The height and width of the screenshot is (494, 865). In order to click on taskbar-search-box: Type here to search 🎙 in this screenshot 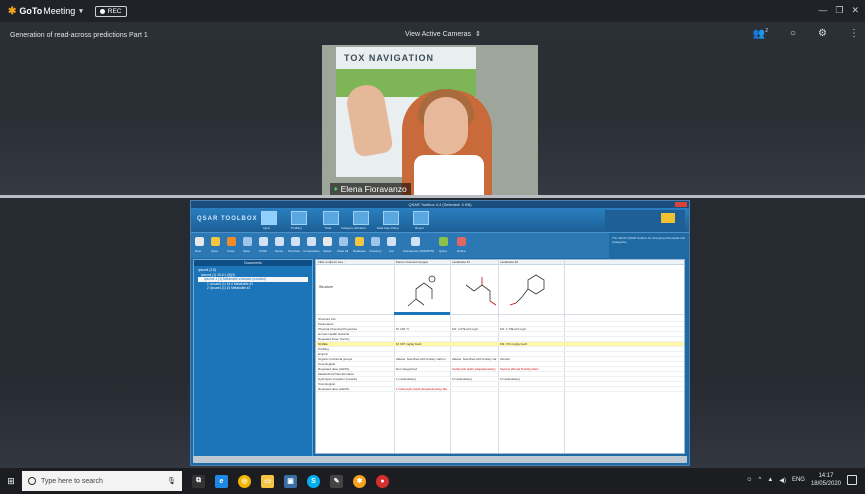, I will do `click(102, 481)`.